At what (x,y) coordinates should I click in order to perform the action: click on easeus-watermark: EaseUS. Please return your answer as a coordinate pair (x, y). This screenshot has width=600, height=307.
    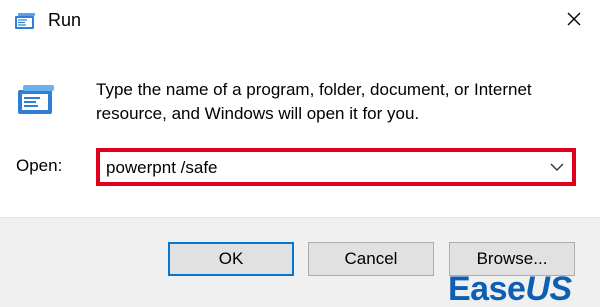
    Looking at the image, I should click on (510, 289).